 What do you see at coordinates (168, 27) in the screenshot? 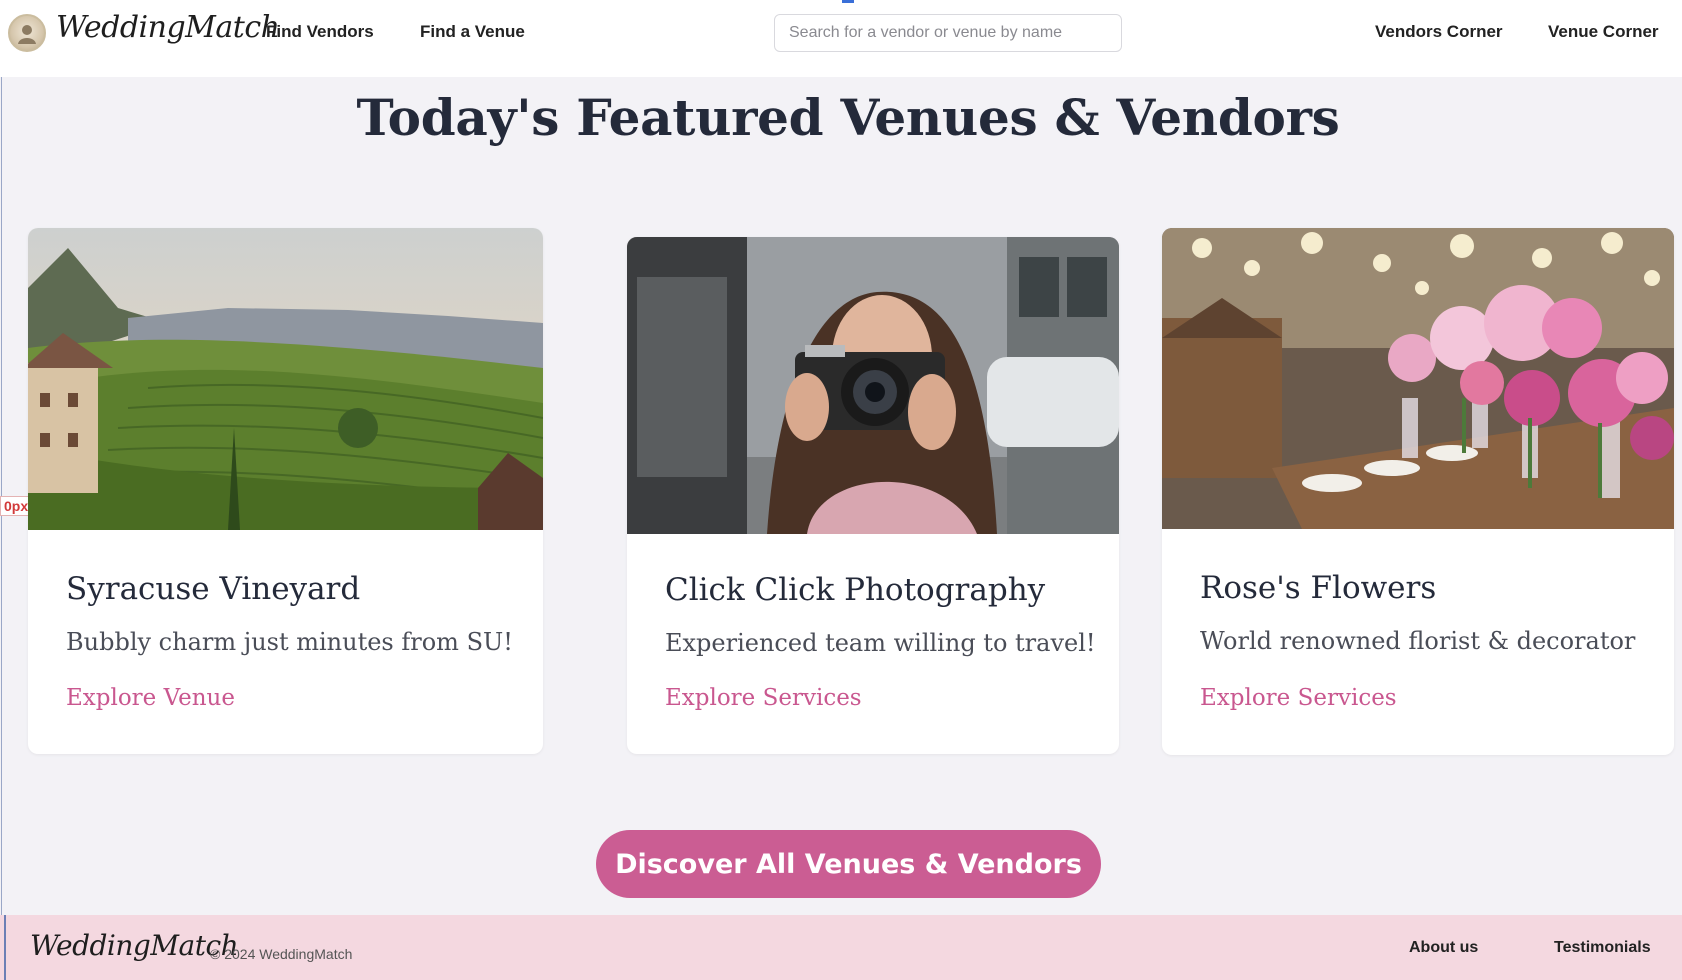
I see `logo-wordmark: WeddingMatch` at bounding box center [168, 27].